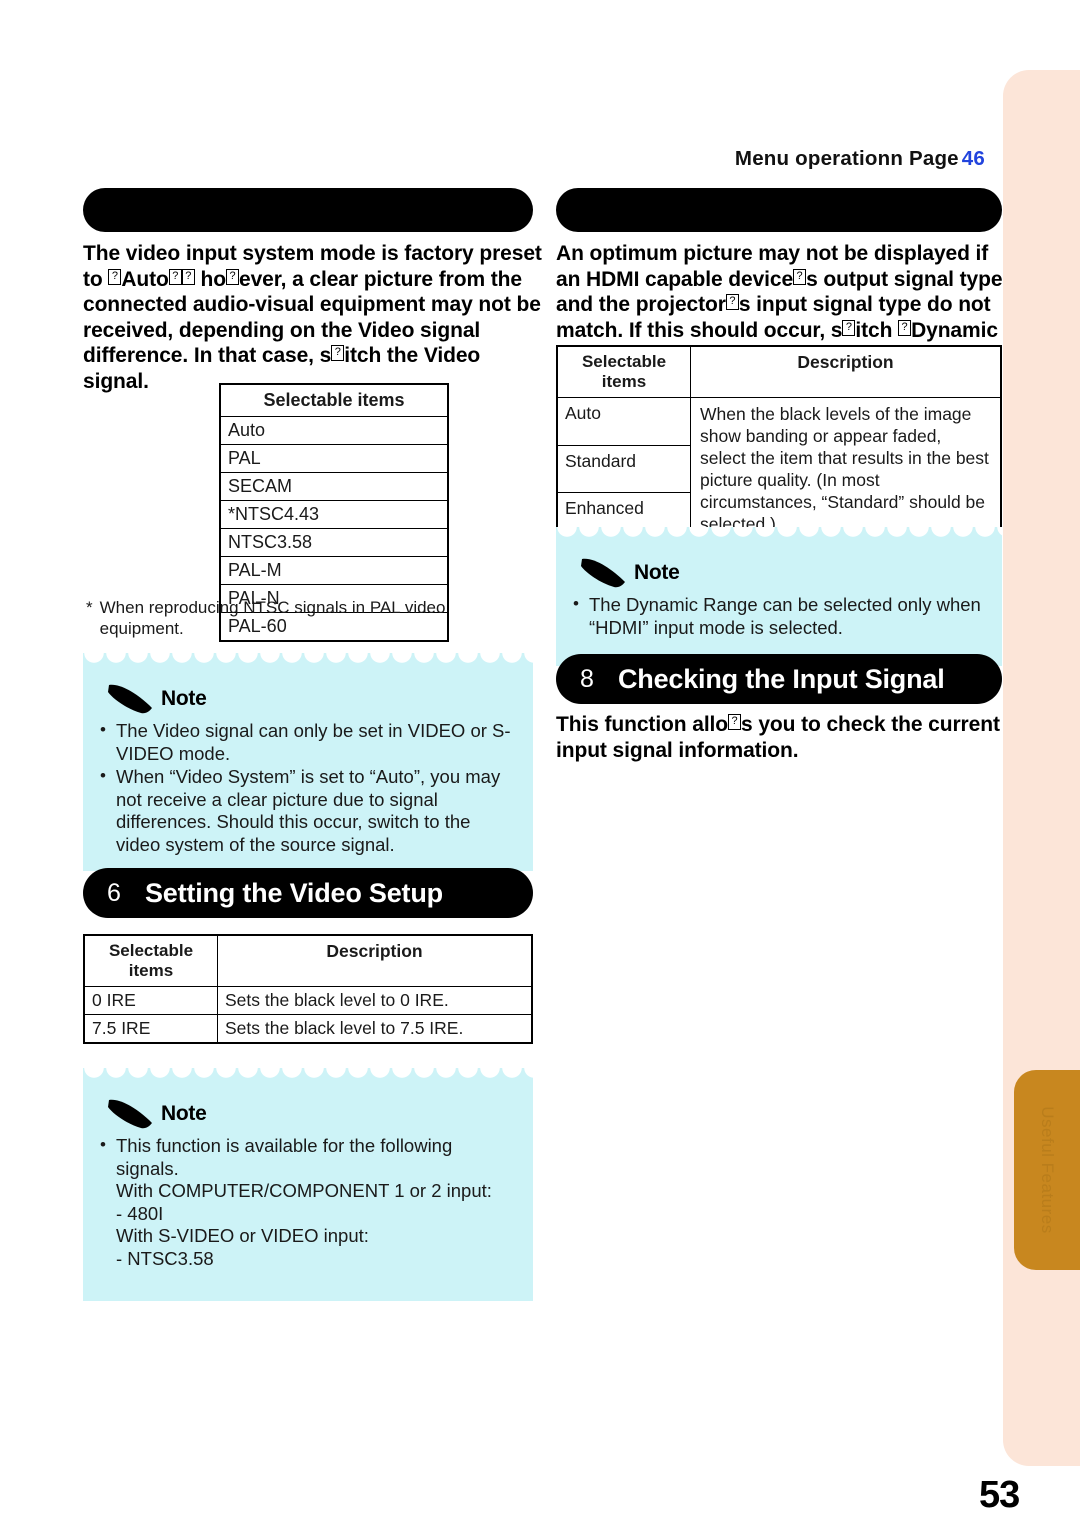  I want to click on page-edge-tab: Useful Features, so click(1047, 1170).